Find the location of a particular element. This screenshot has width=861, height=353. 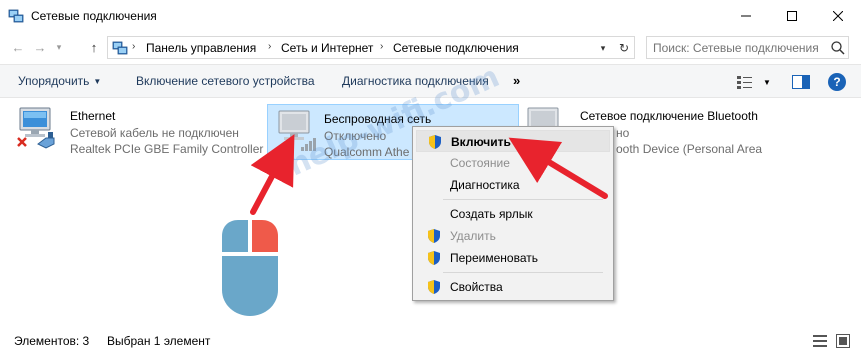

arrow-right-icon: → is located at coordinates (40, 47).